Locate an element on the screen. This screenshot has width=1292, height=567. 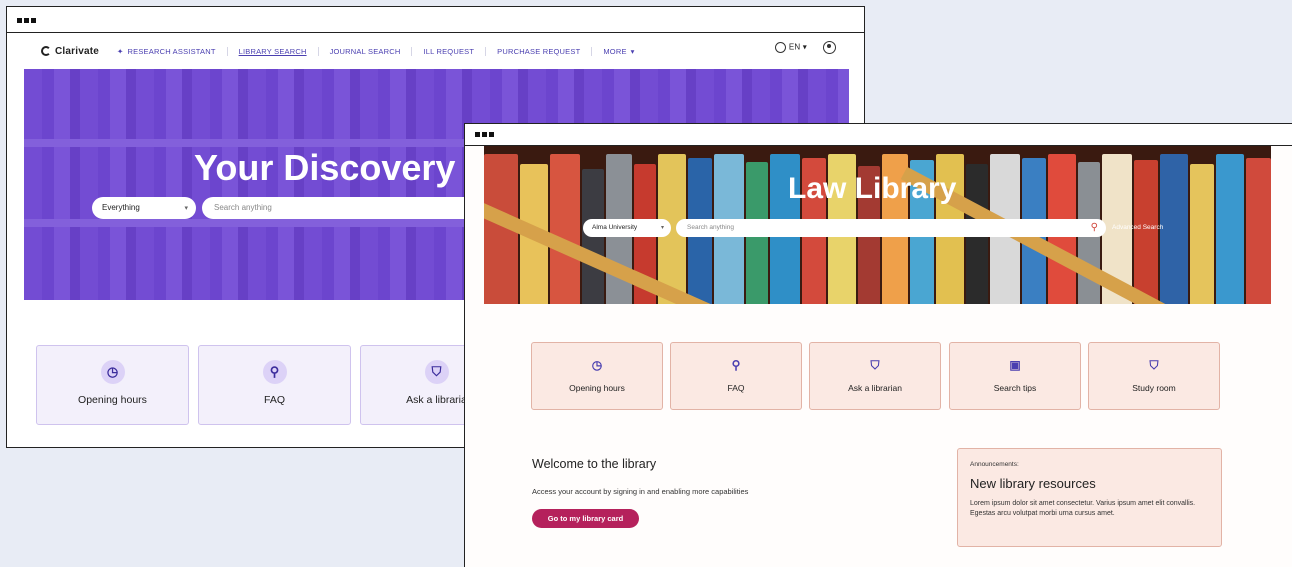
nav-ill-request: ILL REQUEST is located at coordinates (448, 51).